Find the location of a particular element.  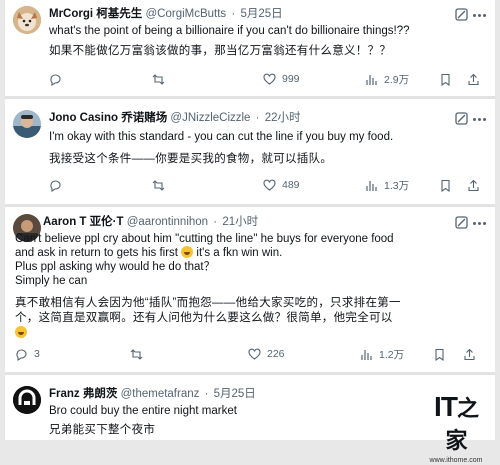

tweet-2-actions: 489 1.3万 is located at coordinates (269, 185).